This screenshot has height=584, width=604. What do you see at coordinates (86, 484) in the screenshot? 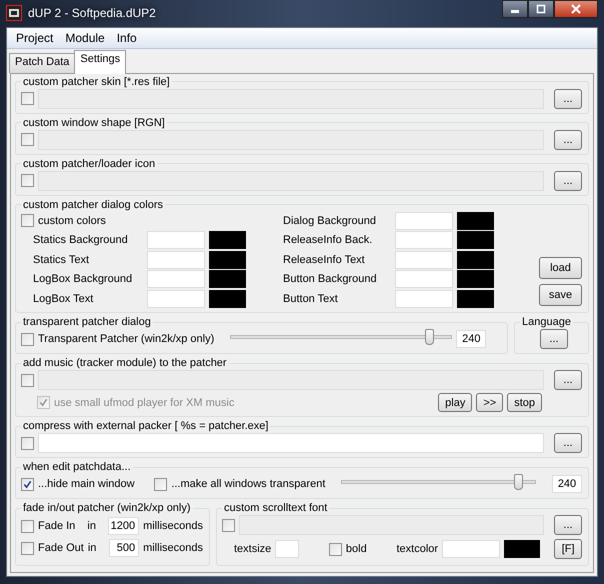
I see `checkbox-label: ...hide main window` at bounding box center [86, 484].